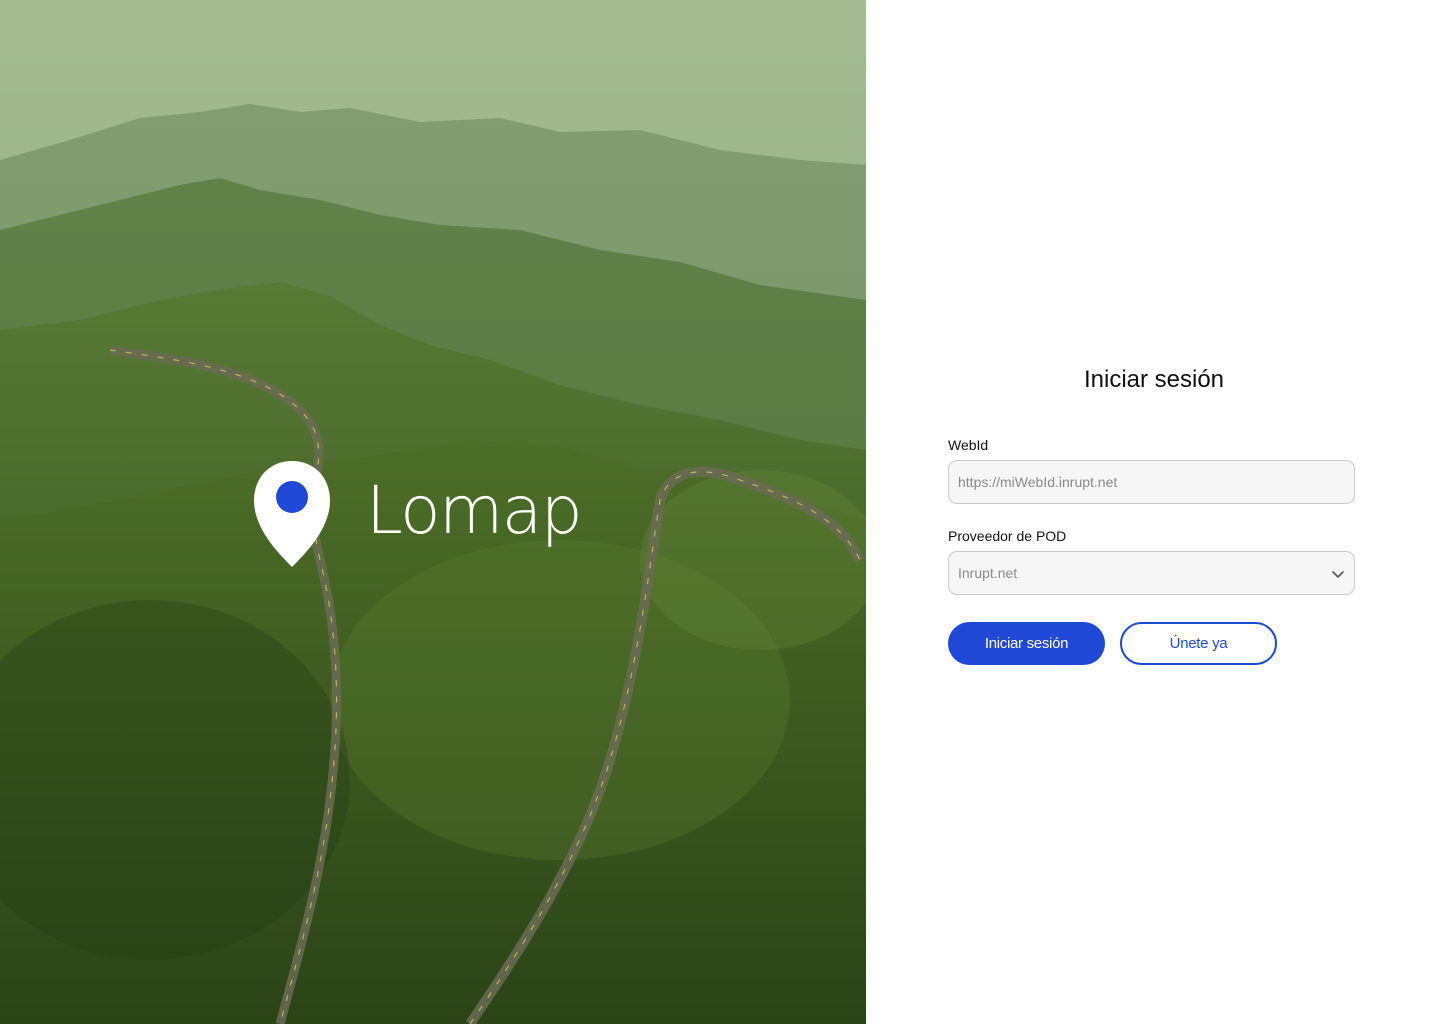 The image size is (1440, 1024). What do you see at coordinates (1026, 643) in the screenshot?
I see `login-button: Iniciar sesión` at bounding box center [1026, 643].